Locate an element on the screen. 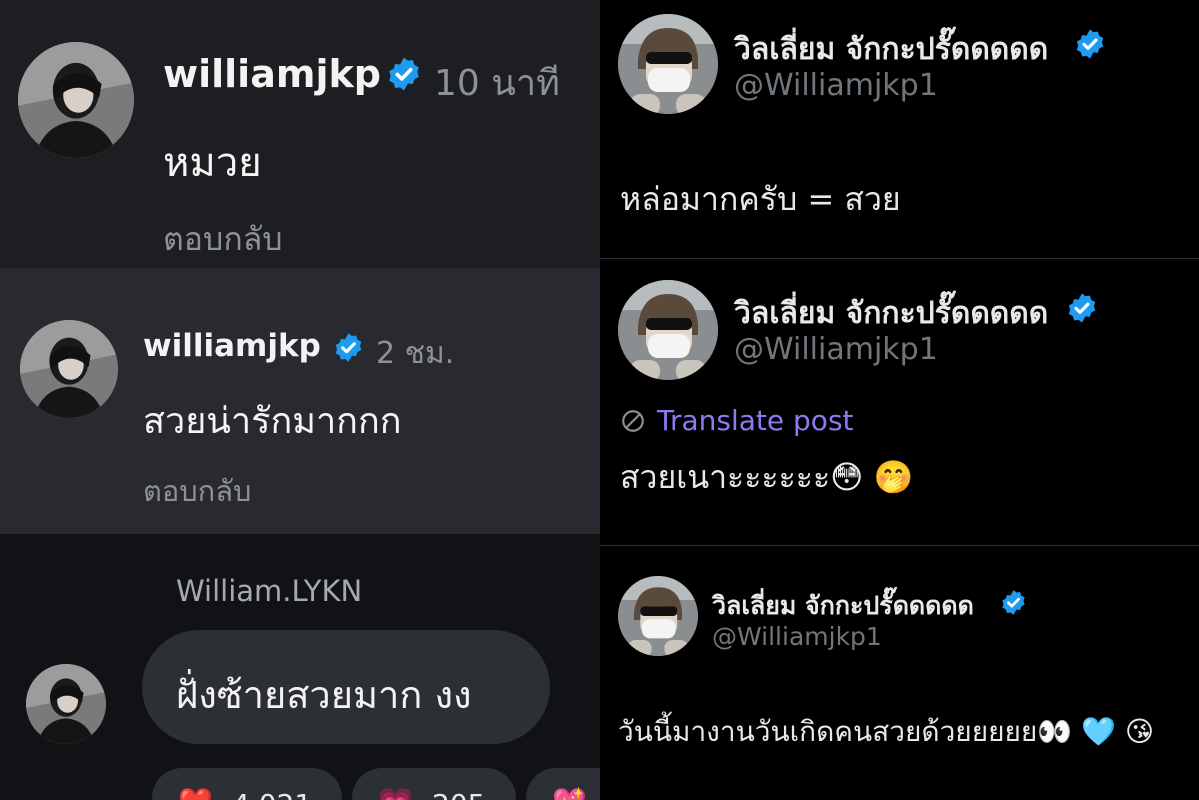  post-text: วันนี้มางานวันเกิดคนสวยด้วยยยยย is located at coordinates (828, 731).